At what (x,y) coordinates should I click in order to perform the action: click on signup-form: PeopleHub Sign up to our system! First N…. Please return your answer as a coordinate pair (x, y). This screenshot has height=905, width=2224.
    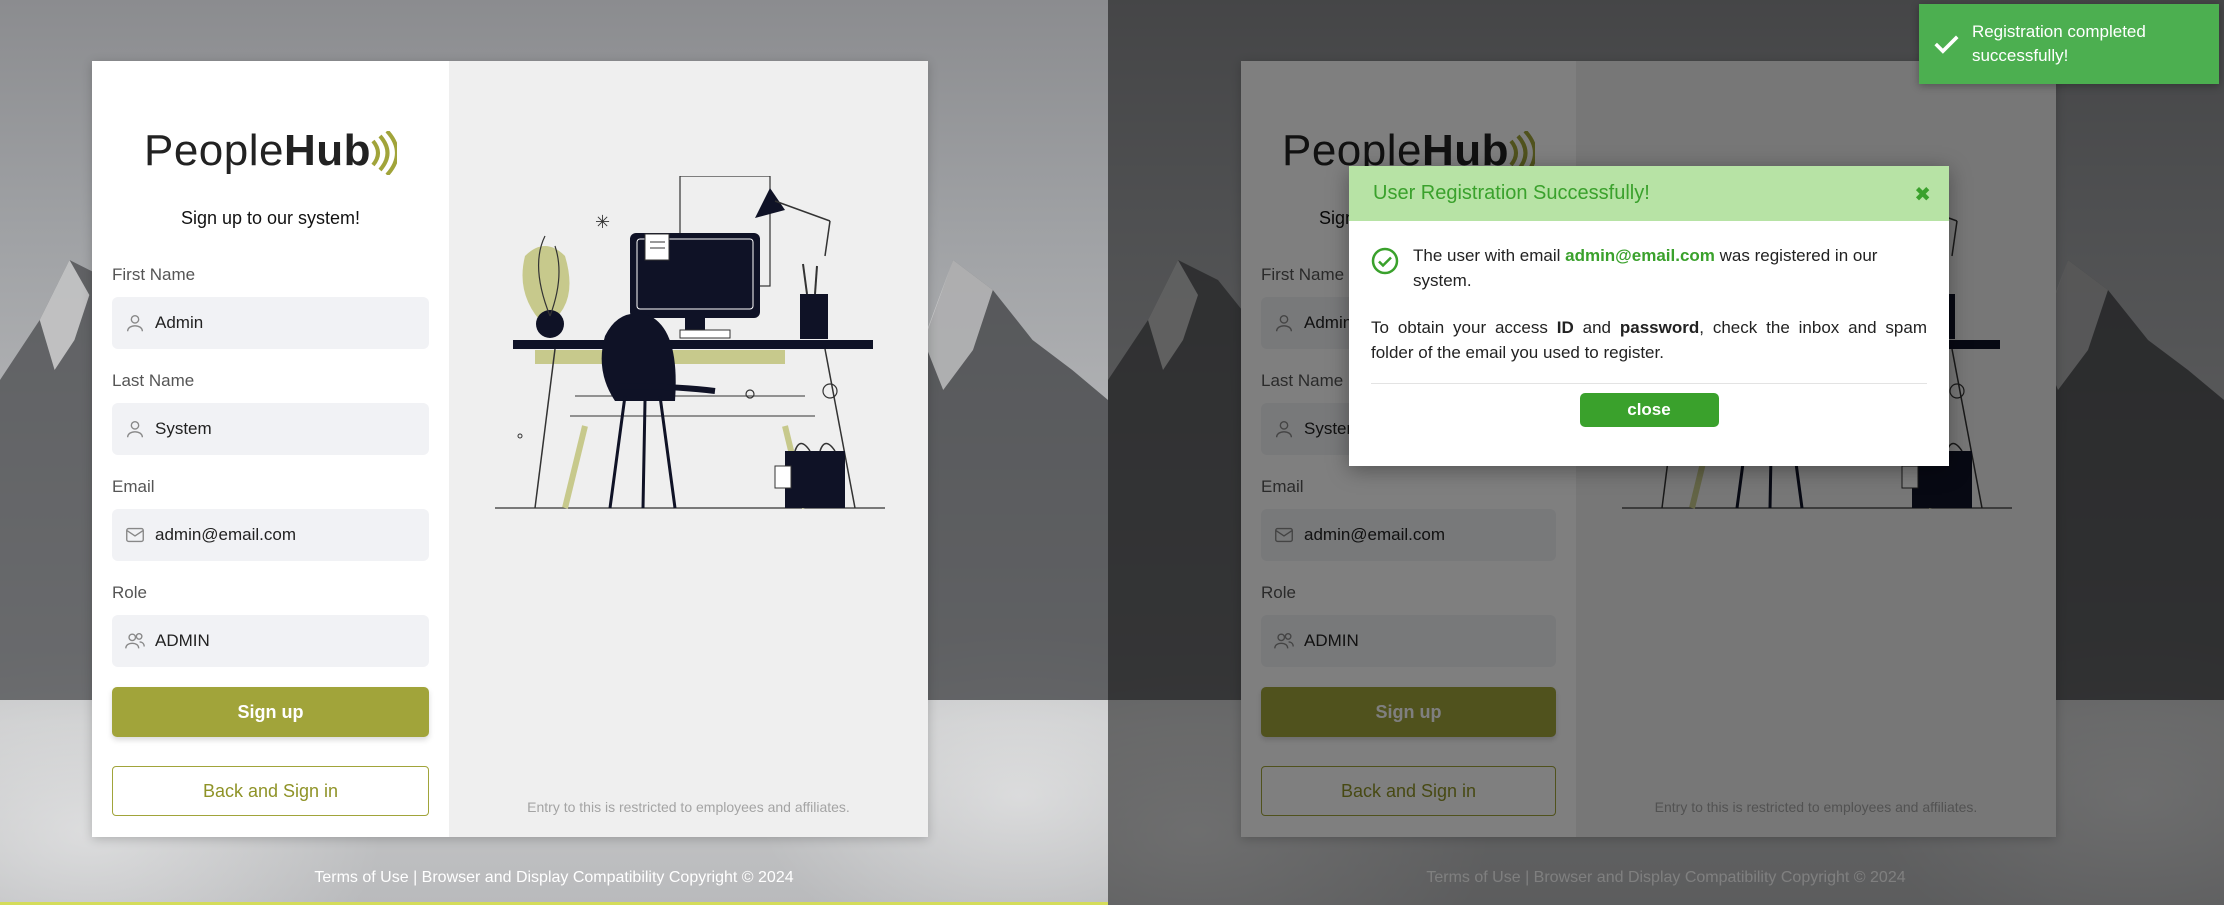
    Looking at the image, I should click on (270, 449).